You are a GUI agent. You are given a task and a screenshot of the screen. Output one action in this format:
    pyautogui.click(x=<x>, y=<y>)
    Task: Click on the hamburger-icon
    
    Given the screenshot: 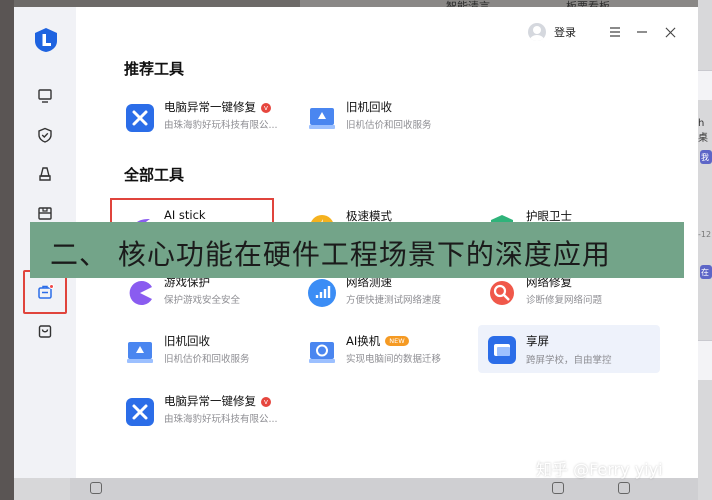 What is the action you would take?
    pyautogui.click(x=615, y=32)
    